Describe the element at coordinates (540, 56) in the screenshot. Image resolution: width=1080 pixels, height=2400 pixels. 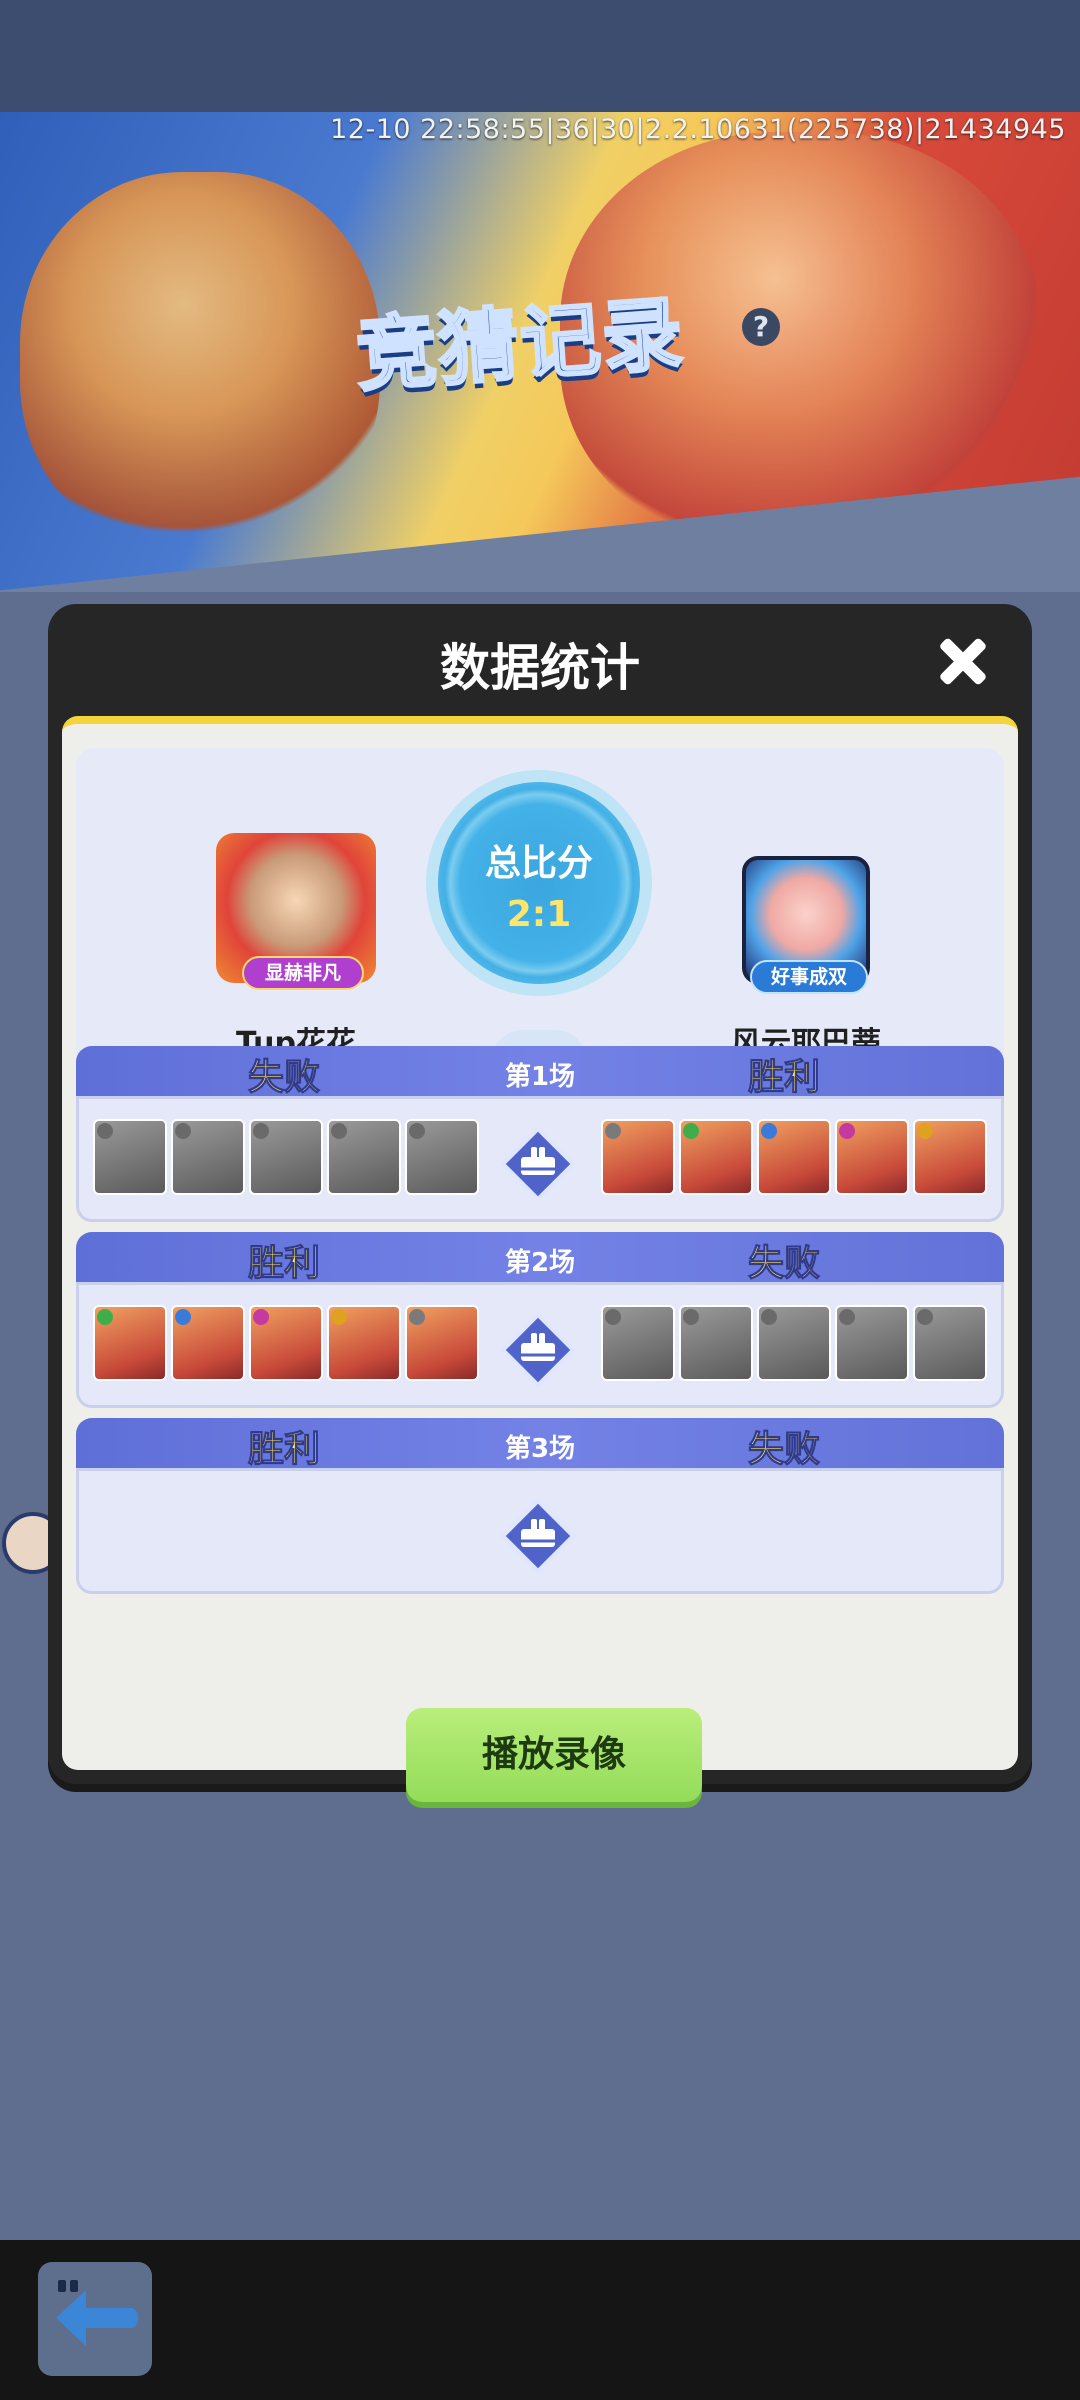
I see `top-background` at that location.